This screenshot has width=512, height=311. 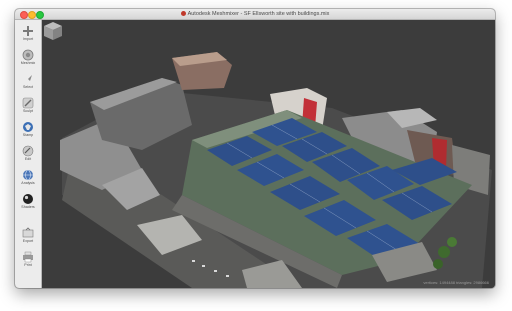 I want to click on meshmix-button: Meshmix, so click(x=28, y=58).